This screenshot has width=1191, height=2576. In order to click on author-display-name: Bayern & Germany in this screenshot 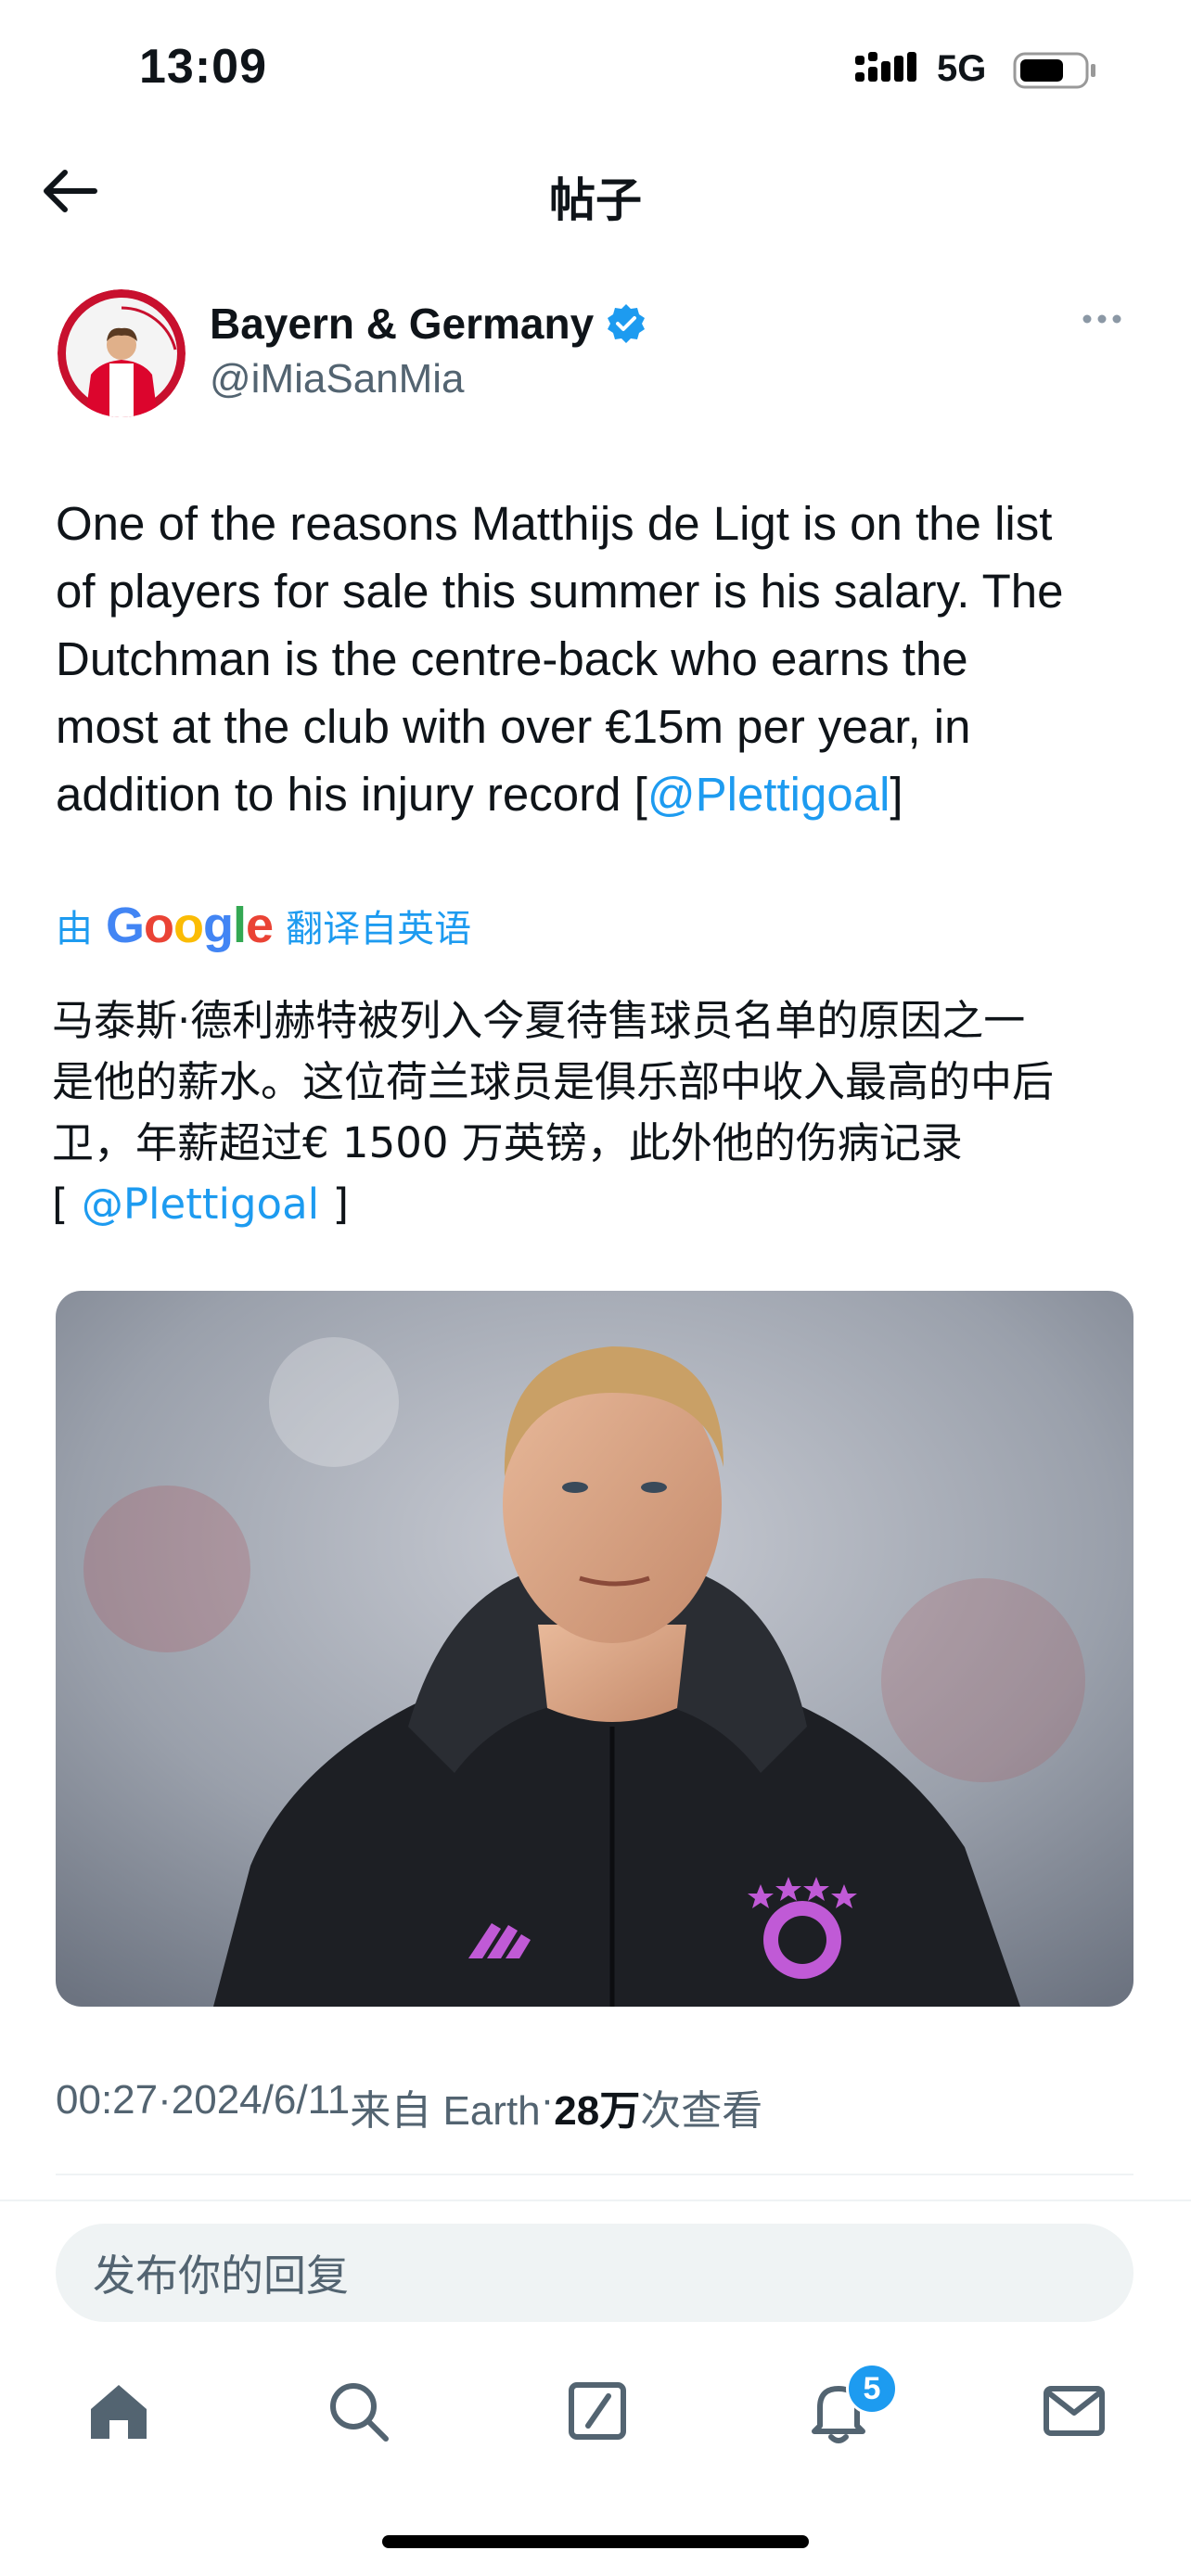, I will do `click(402, 324)`.